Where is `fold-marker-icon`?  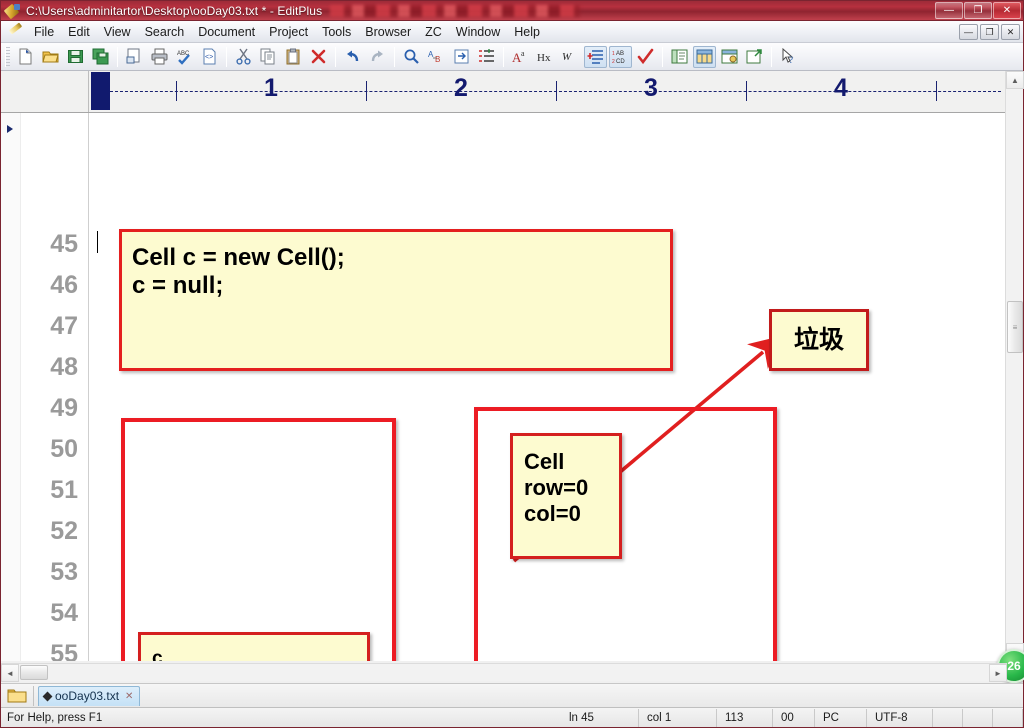
fold-marker-icon is located at coordinates (10, 129).